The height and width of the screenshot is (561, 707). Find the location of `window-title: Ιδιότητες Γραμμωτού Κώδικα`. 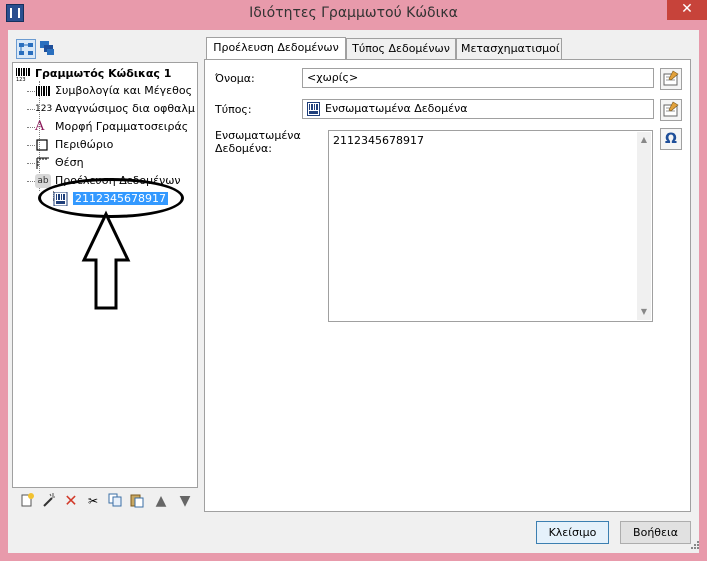

window-title: Ιδιότητες Γραμμωτού Κώδικα is located at coordinates (353, 13).